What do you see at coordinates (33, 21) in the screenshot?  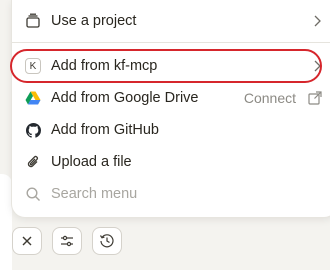 I see `project-stack-icon` at bounding box center [33, 21].